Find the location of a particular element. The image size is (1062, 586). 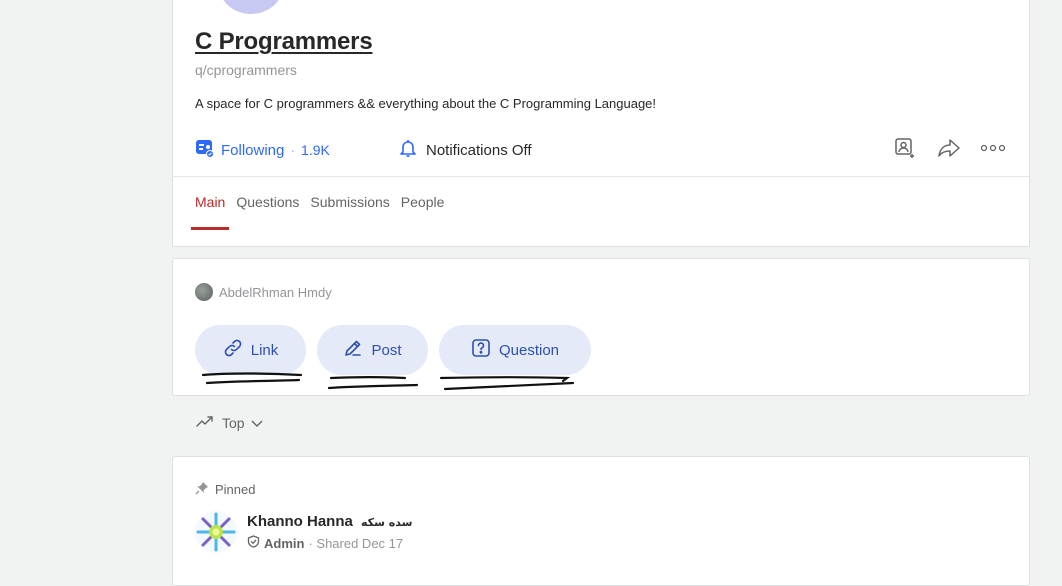

pin-icon is located at coordinates (202, 489).